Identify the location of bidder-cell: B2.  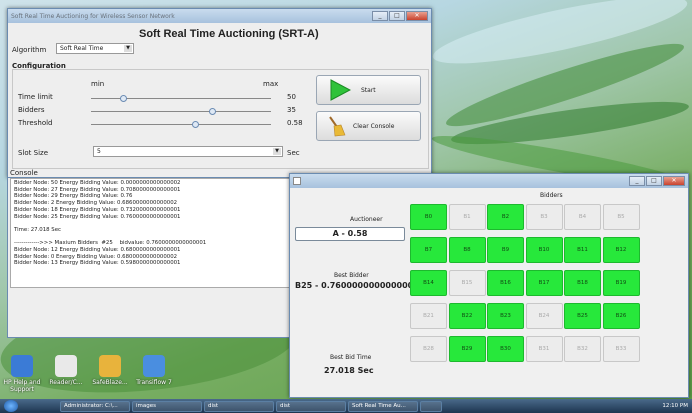
(505, 217).